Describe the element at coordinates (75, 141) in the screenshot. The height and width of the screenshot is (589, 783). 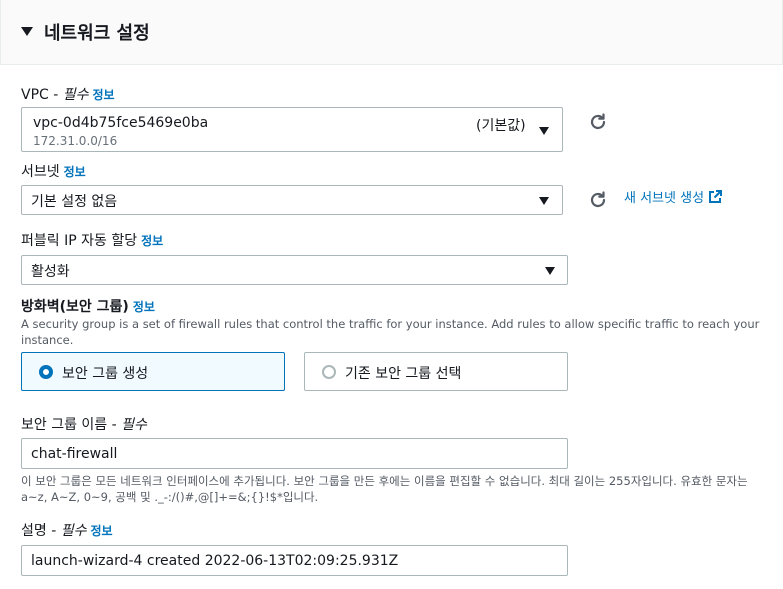
I see `vpc-cidr: 172.31.0.0/16` at that location.